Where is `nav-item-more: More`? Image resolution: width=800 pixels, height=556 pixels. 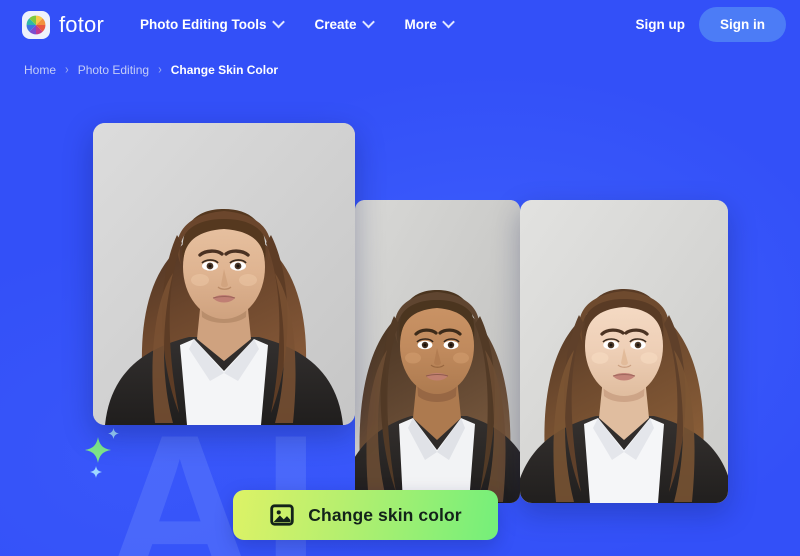
nav-item-more: More is located at coordinates (429, 23).